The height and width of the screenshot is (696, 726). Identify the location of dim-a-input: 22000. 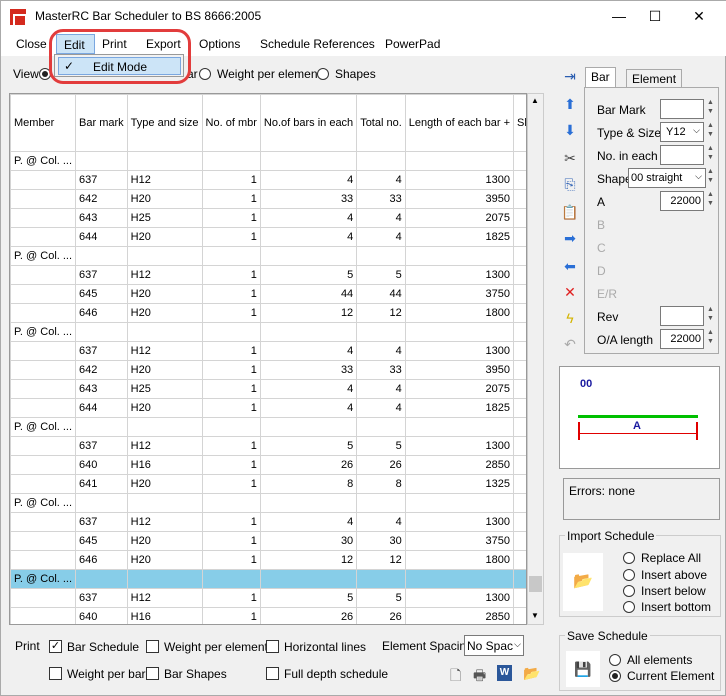
(682, 201).